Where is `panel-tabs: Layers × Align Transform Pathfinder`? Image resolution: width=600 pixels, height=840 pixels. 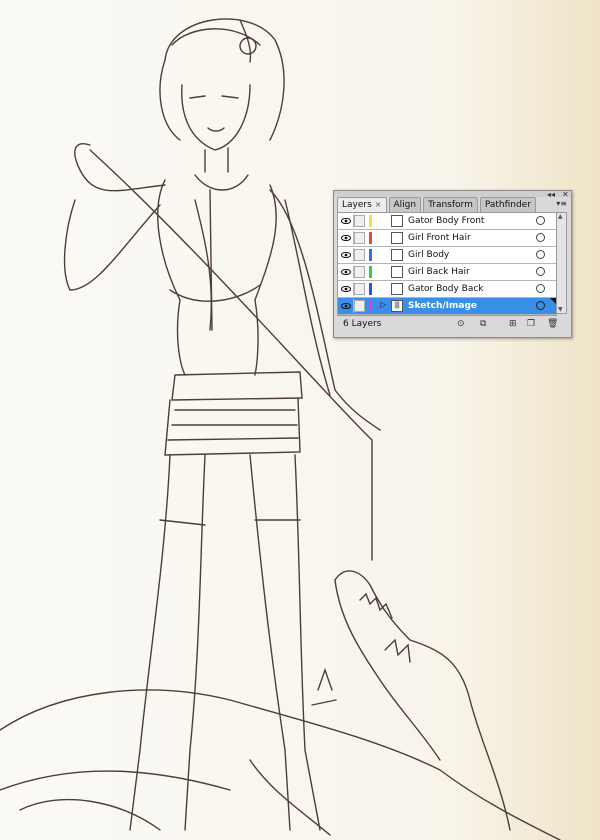
panel-tabs: Layers × Align Transform Pathfinder is located at coordinates (437, 204).